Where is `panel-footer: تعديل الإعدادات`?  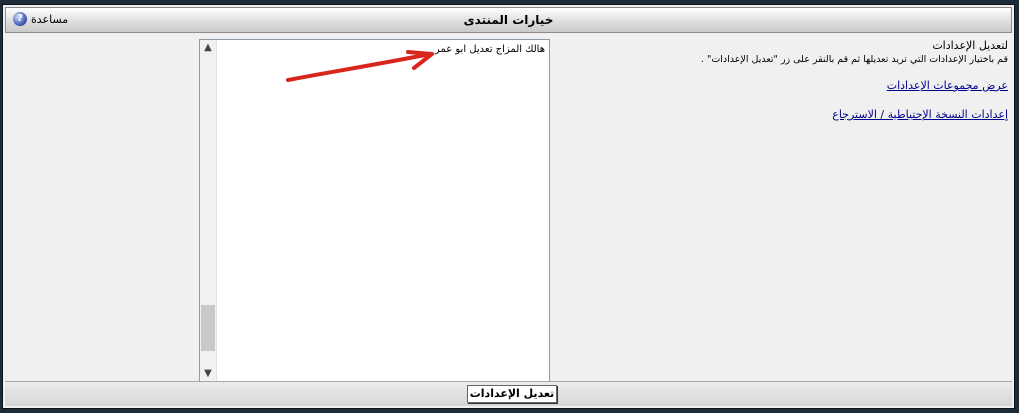 panel-footer: تعديل الإعدادات is located at coordinates (508, 393).